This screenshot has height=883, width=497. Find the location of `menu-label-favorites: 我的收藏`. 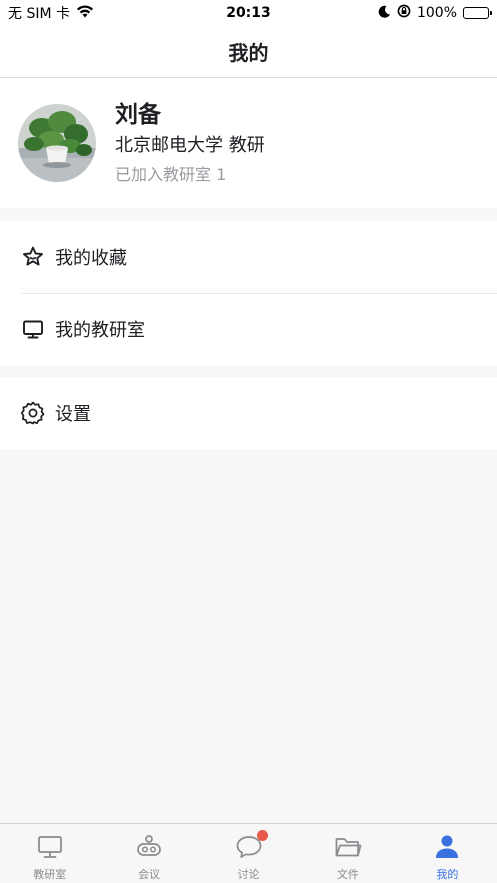

menu-label-favorites: 我的收藏 is located at coordinates (91, 258).